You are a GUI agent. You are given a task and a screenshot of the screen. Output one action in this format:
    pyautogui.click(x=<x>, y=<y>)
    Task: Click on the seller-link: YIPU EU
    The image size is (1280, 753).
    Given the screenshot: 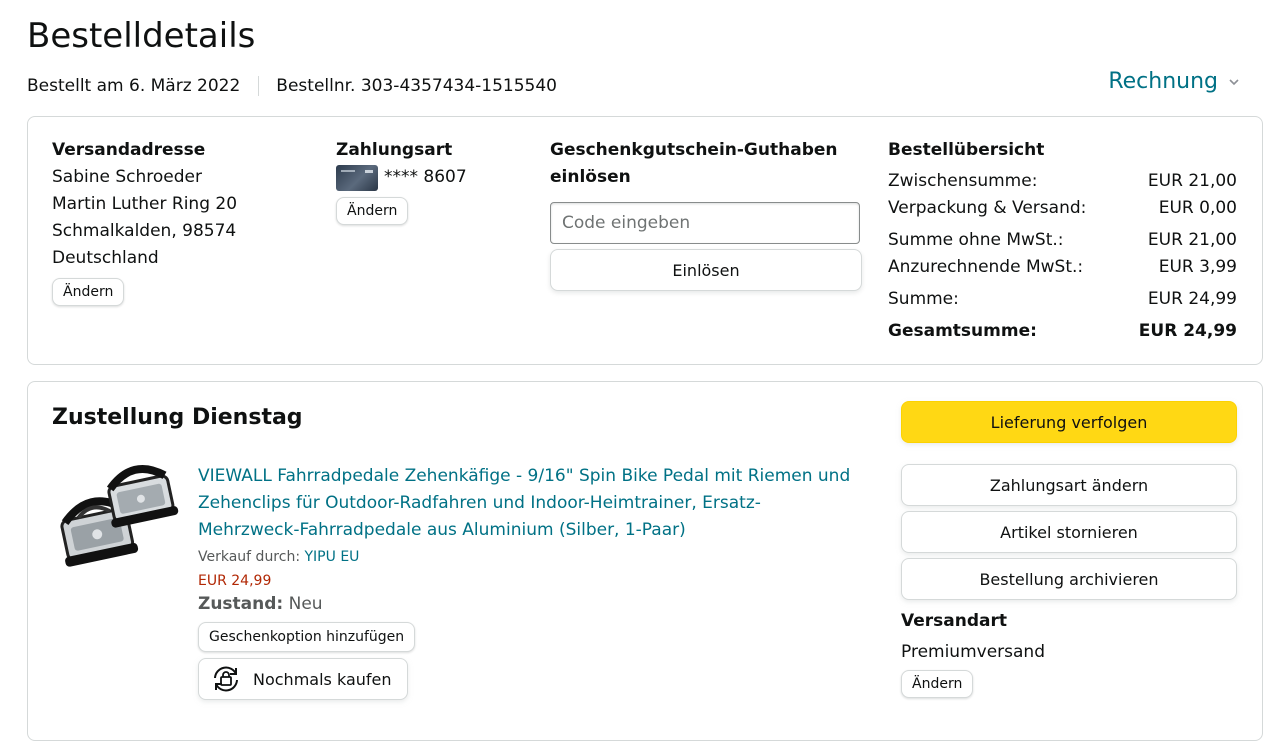 What is the action you would take?
    pyautogui.click(x=332, y=557)
    